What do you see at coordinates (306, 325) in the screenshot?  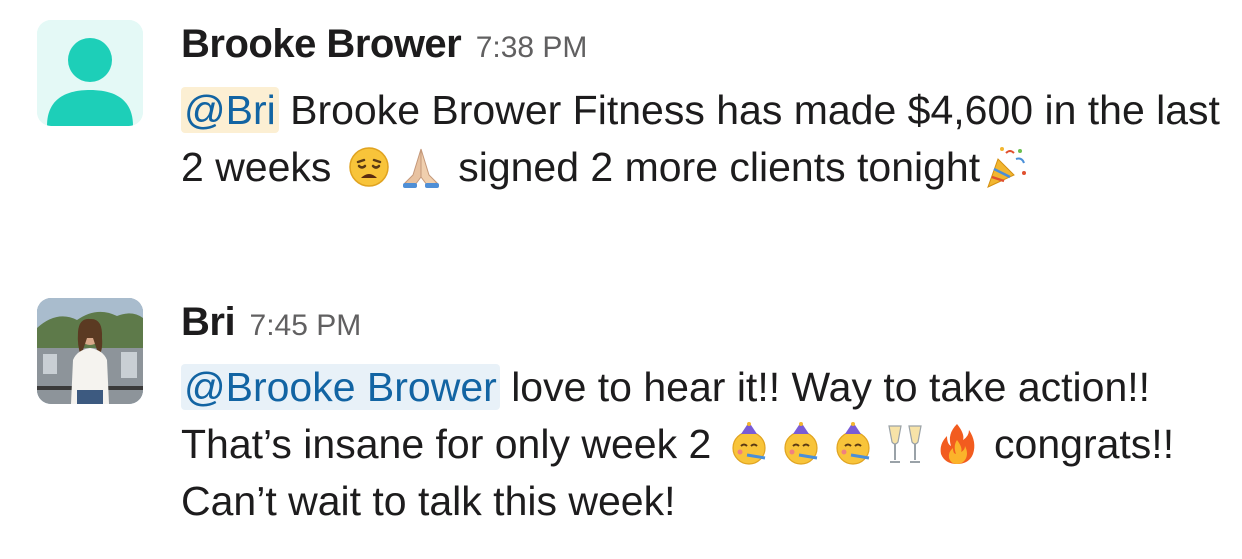 I see `timestamp: 7:45 PM` at bounding box center [306, 325].